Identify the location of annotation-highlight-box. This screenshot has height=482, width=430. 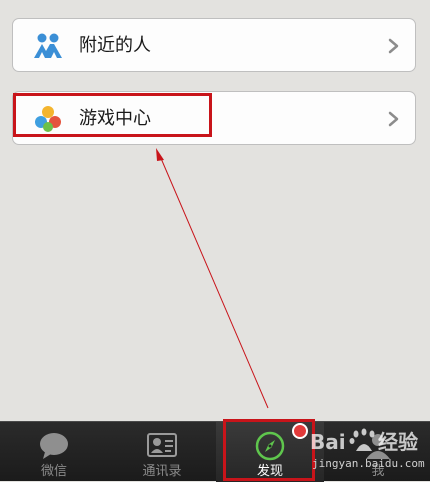
(112, 115).